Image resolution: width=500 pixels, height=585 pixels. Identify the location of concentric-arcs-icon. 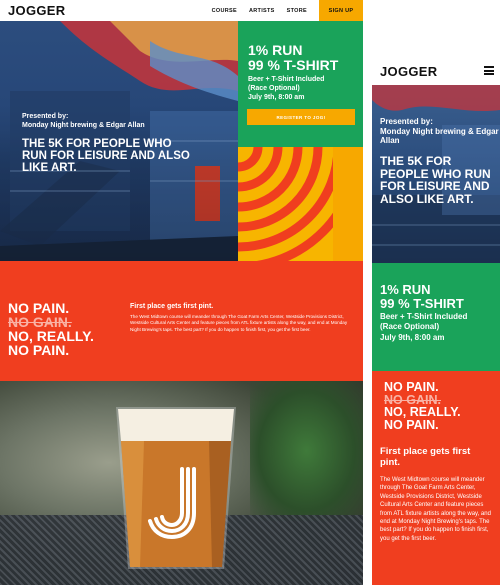
(300, 204).